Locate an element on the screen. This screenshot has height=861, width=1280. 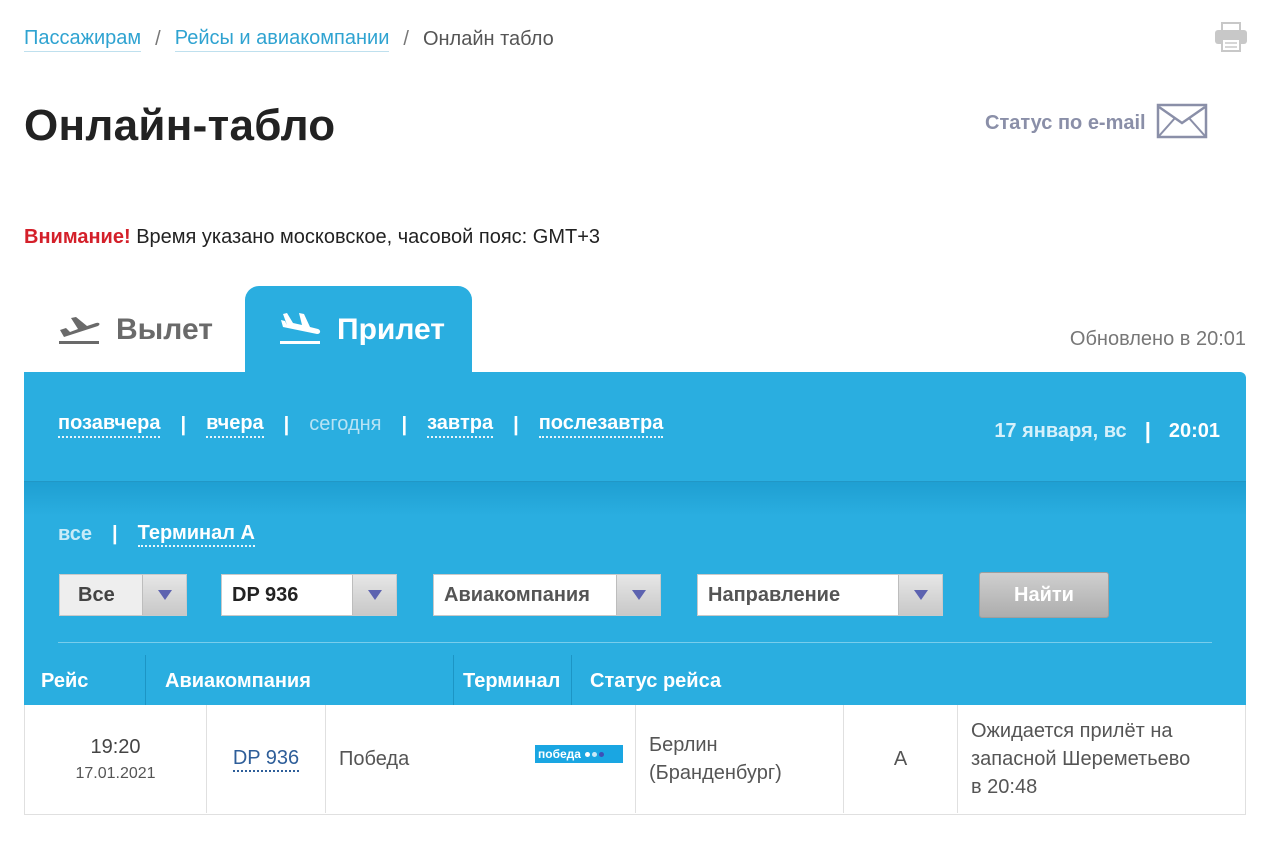
direction-select: Направление is located at coordinates (820, 595).